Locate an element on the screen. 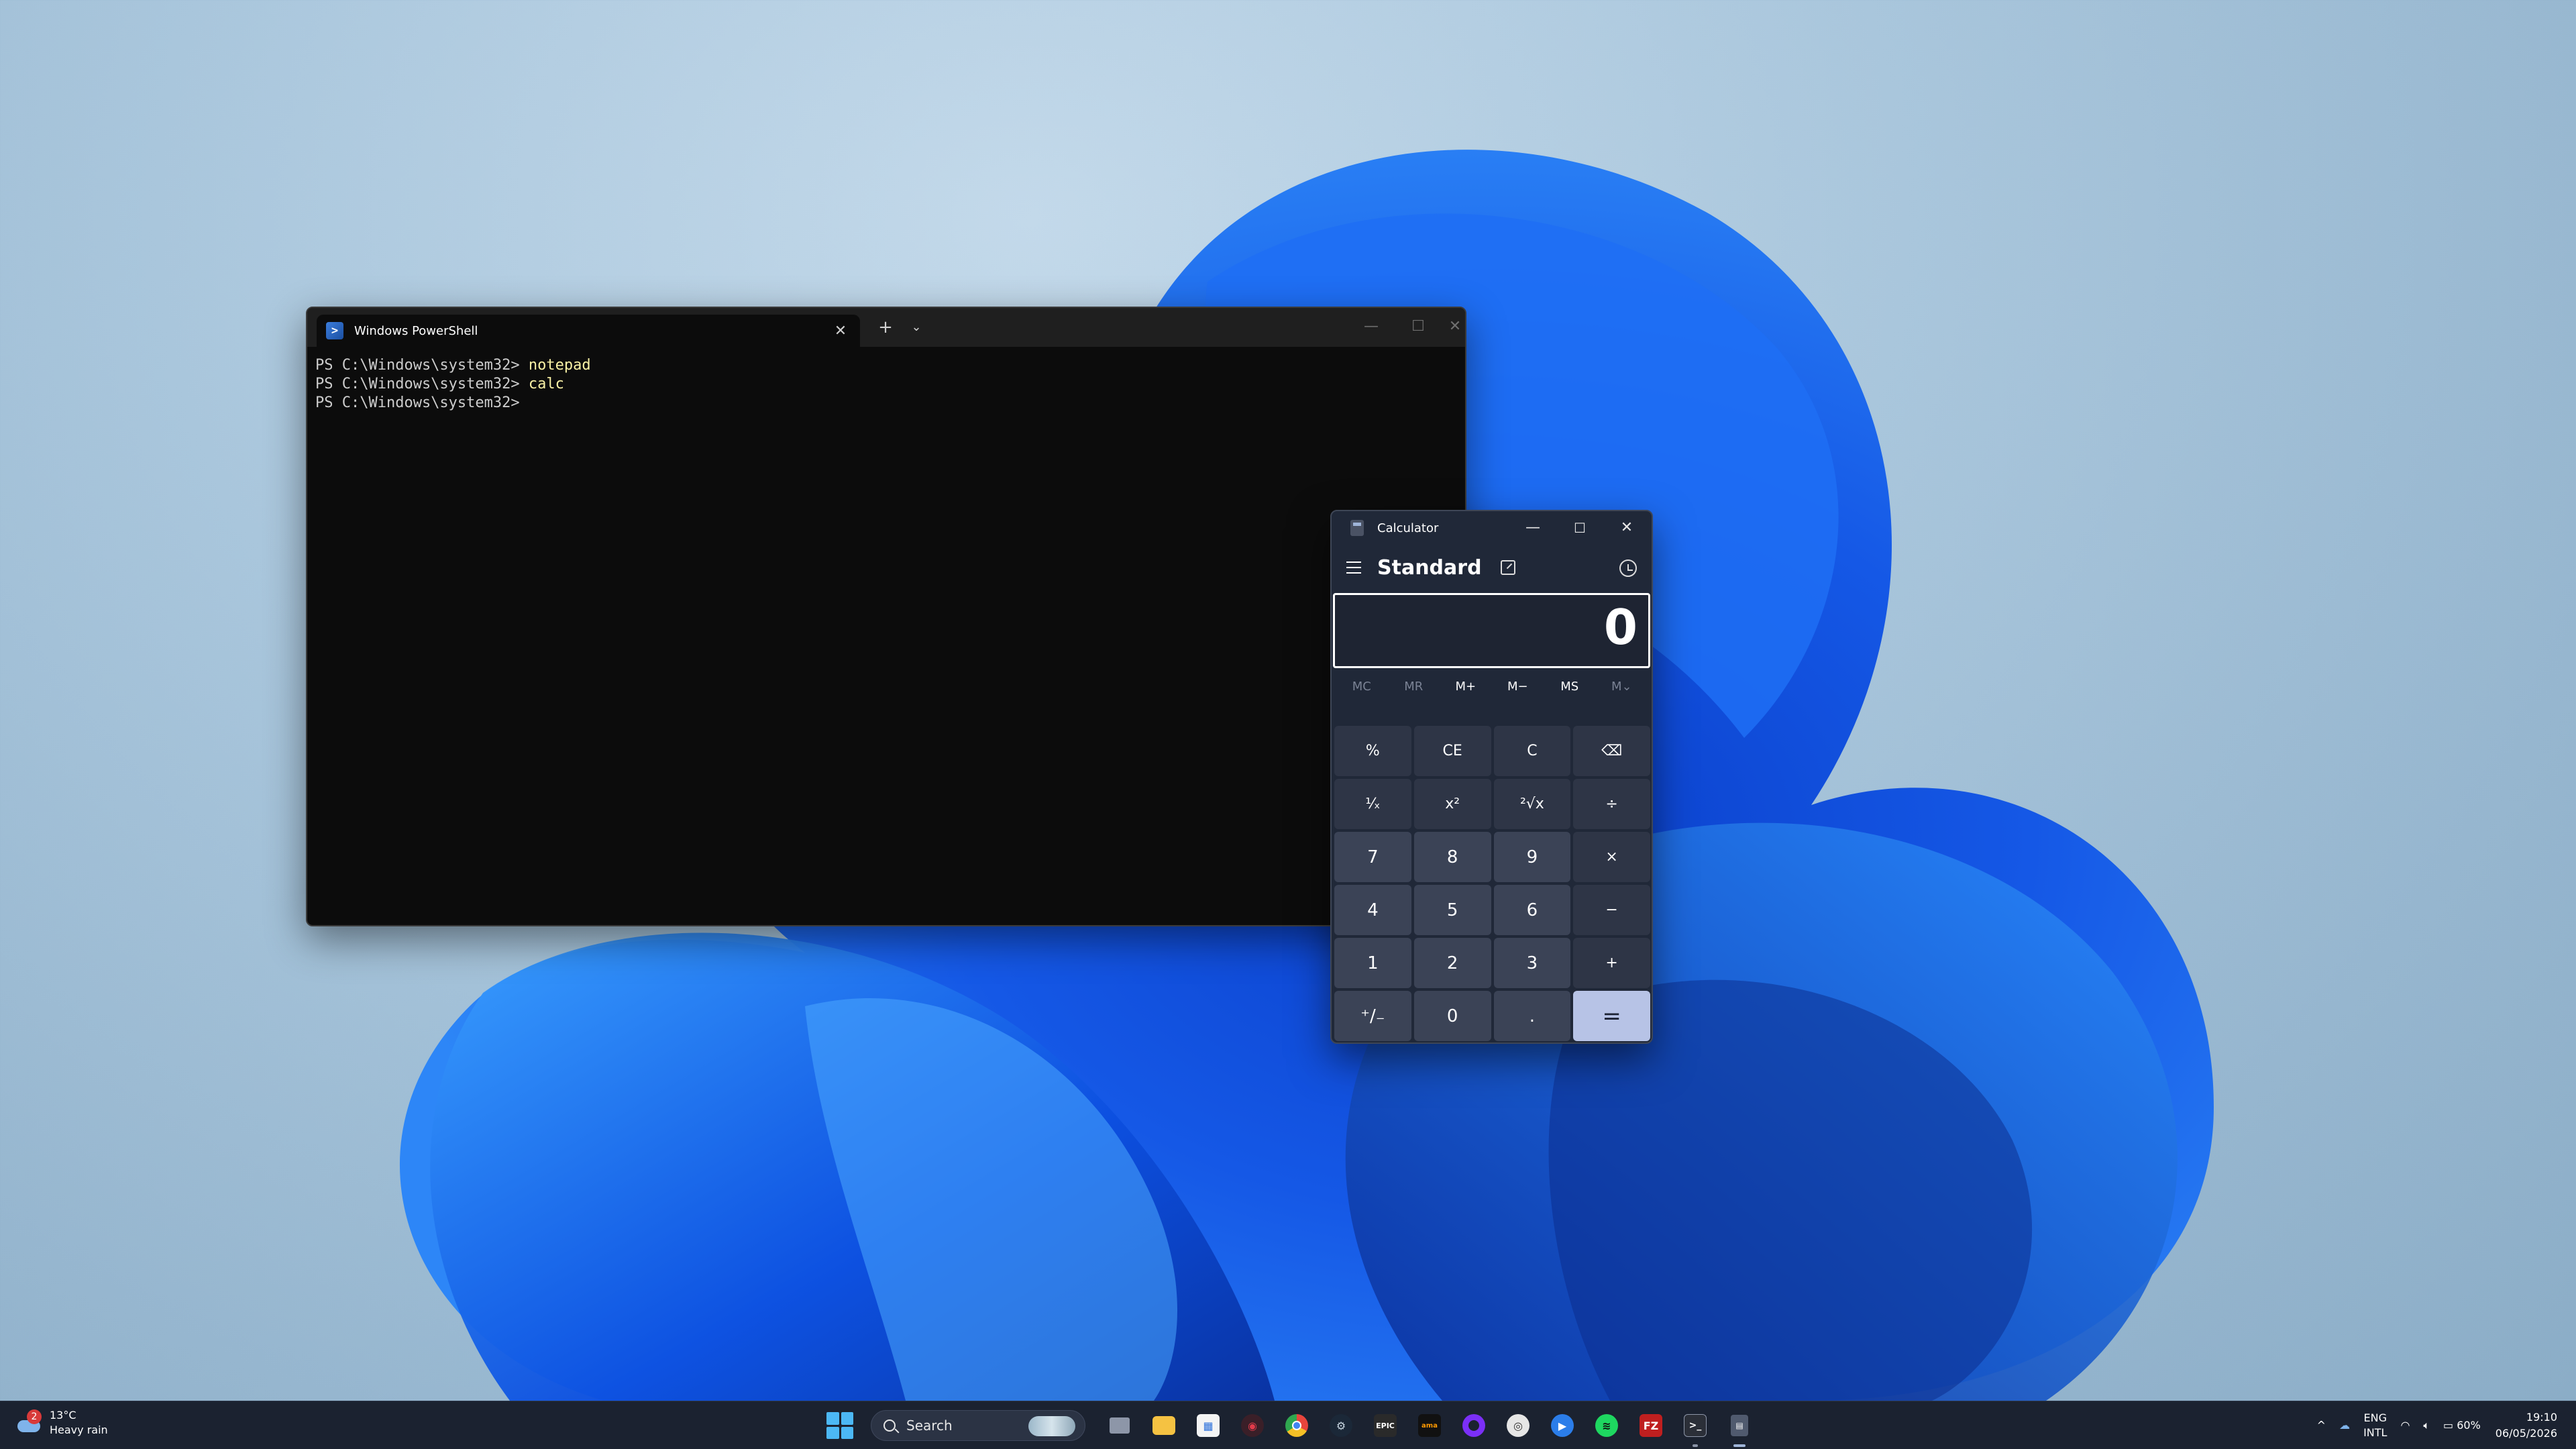  search-label: Search is located at coordinates (929, 1425).